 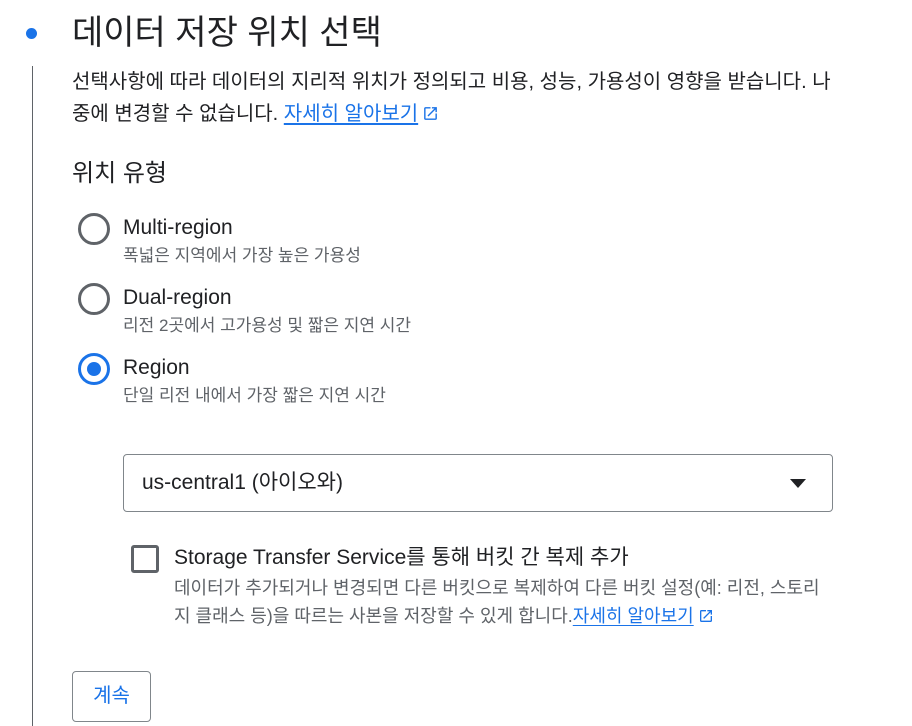 What do you see at coordinates (31, 33) in the screenshot?
I see `step-indicator-dot` at bounding box center [31, 33].